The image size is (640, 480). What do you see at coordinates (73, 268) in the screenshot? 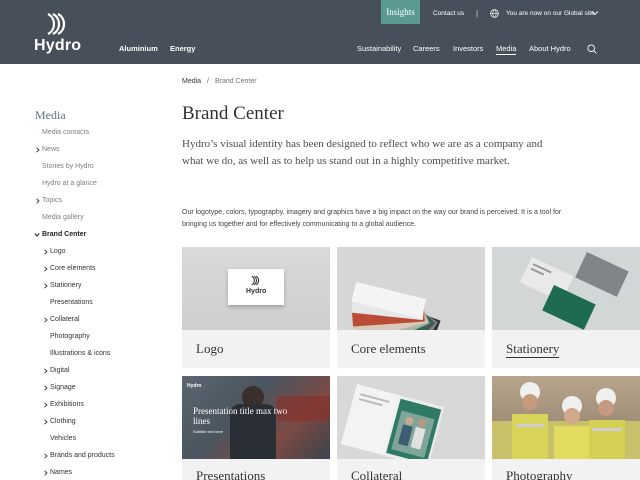
I see `sidebar-item-core-elements: Core elements` at bounding box center [73, 268].